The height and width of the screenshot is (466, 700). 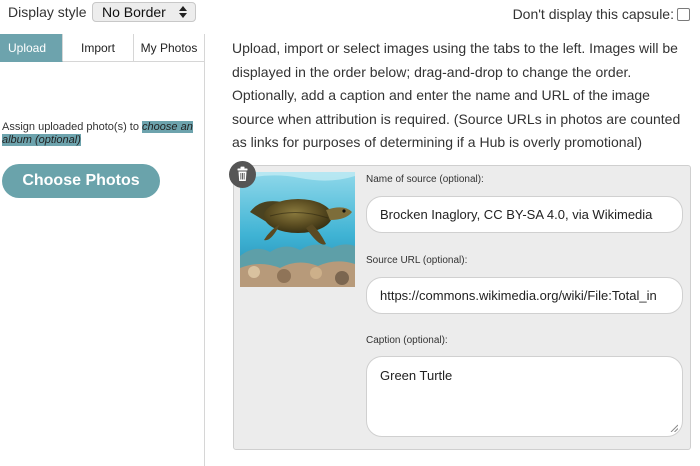 I want to click on tab-my-photos: My Photos, so click(x=169, y=48).